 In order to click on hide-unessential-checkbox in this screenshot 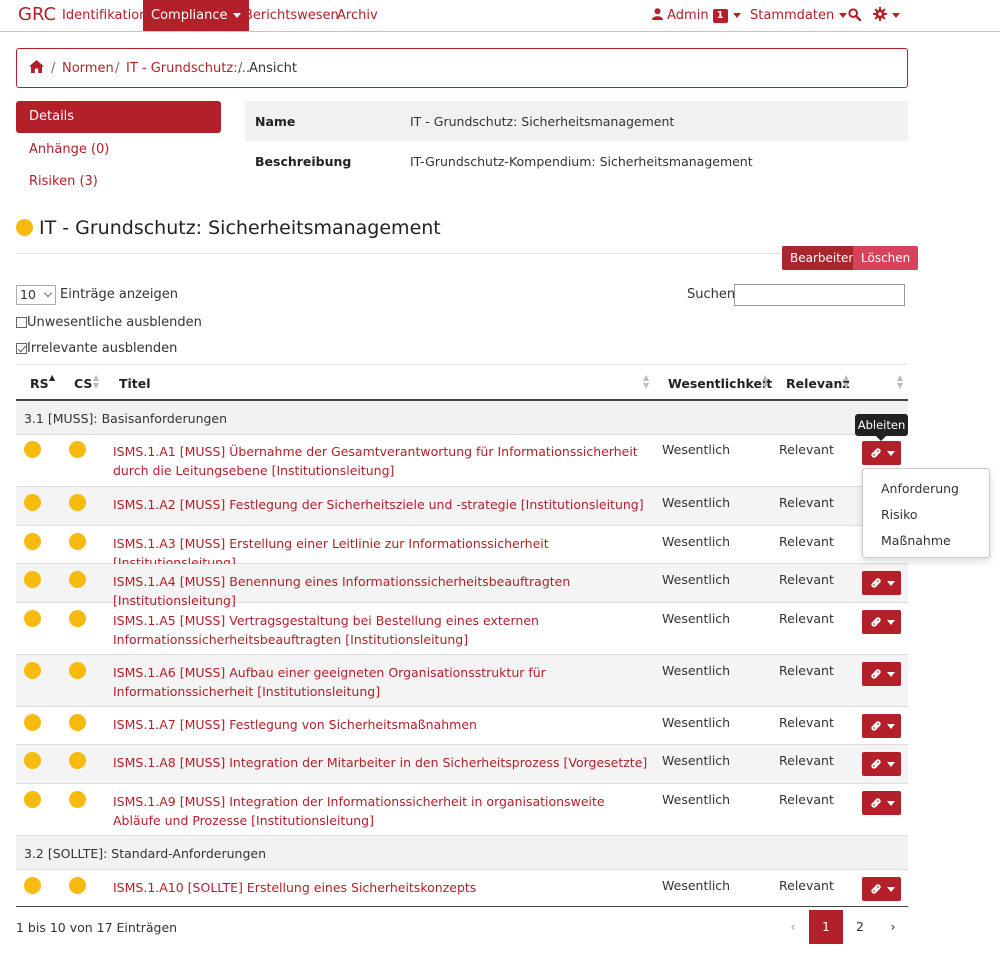, I will do `click(21, 322)`.